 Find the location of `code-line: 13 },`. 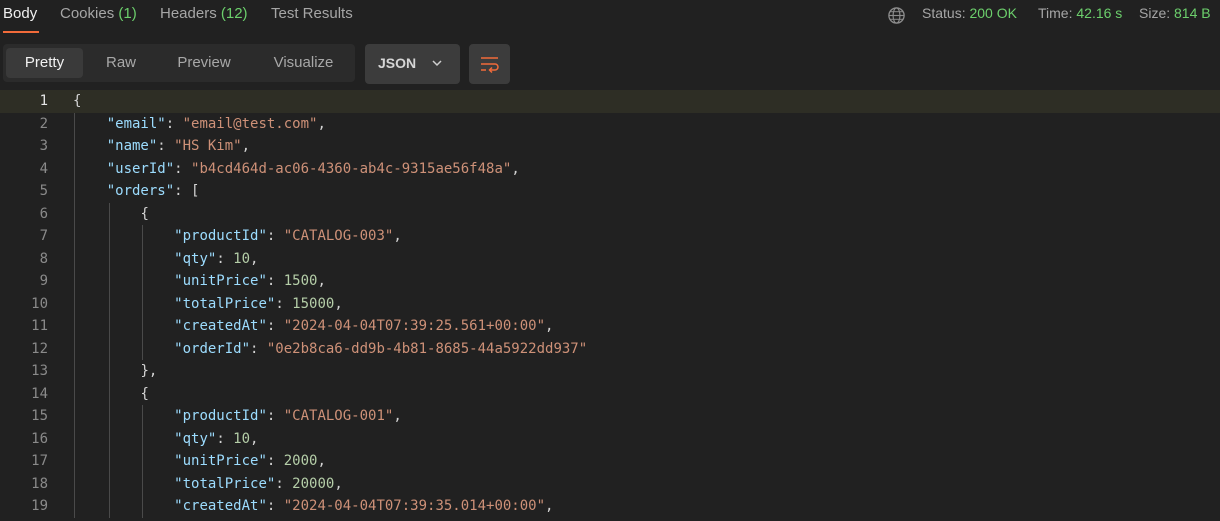

code-line: 13 }, is located at coordinates (610, 371).